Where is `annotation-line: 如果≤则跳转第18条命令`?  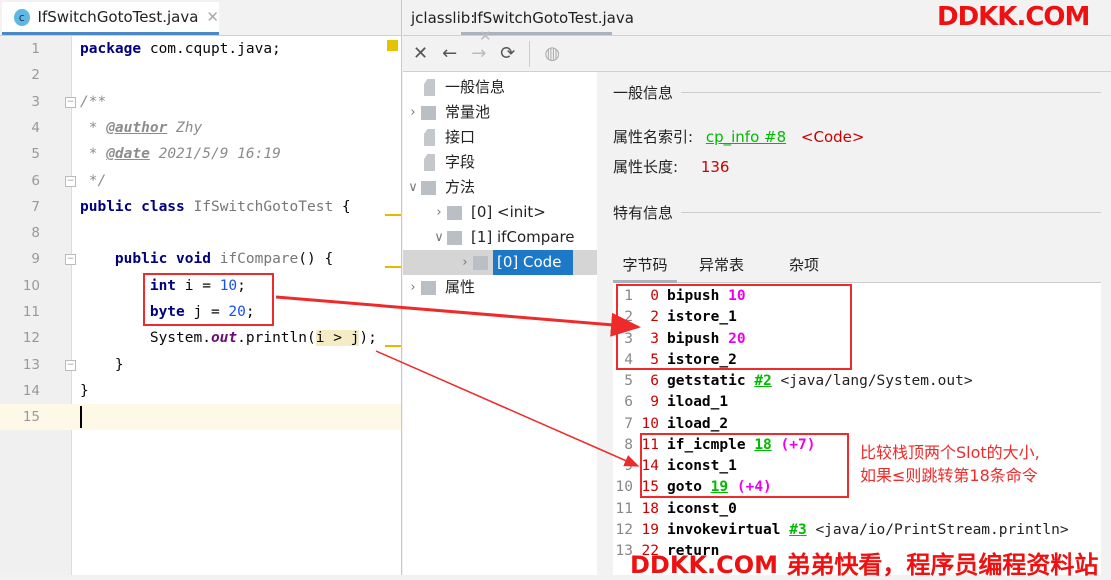 annotation-line: 如果≤则跳转第18条命令 is located at coordinates (949, 475).